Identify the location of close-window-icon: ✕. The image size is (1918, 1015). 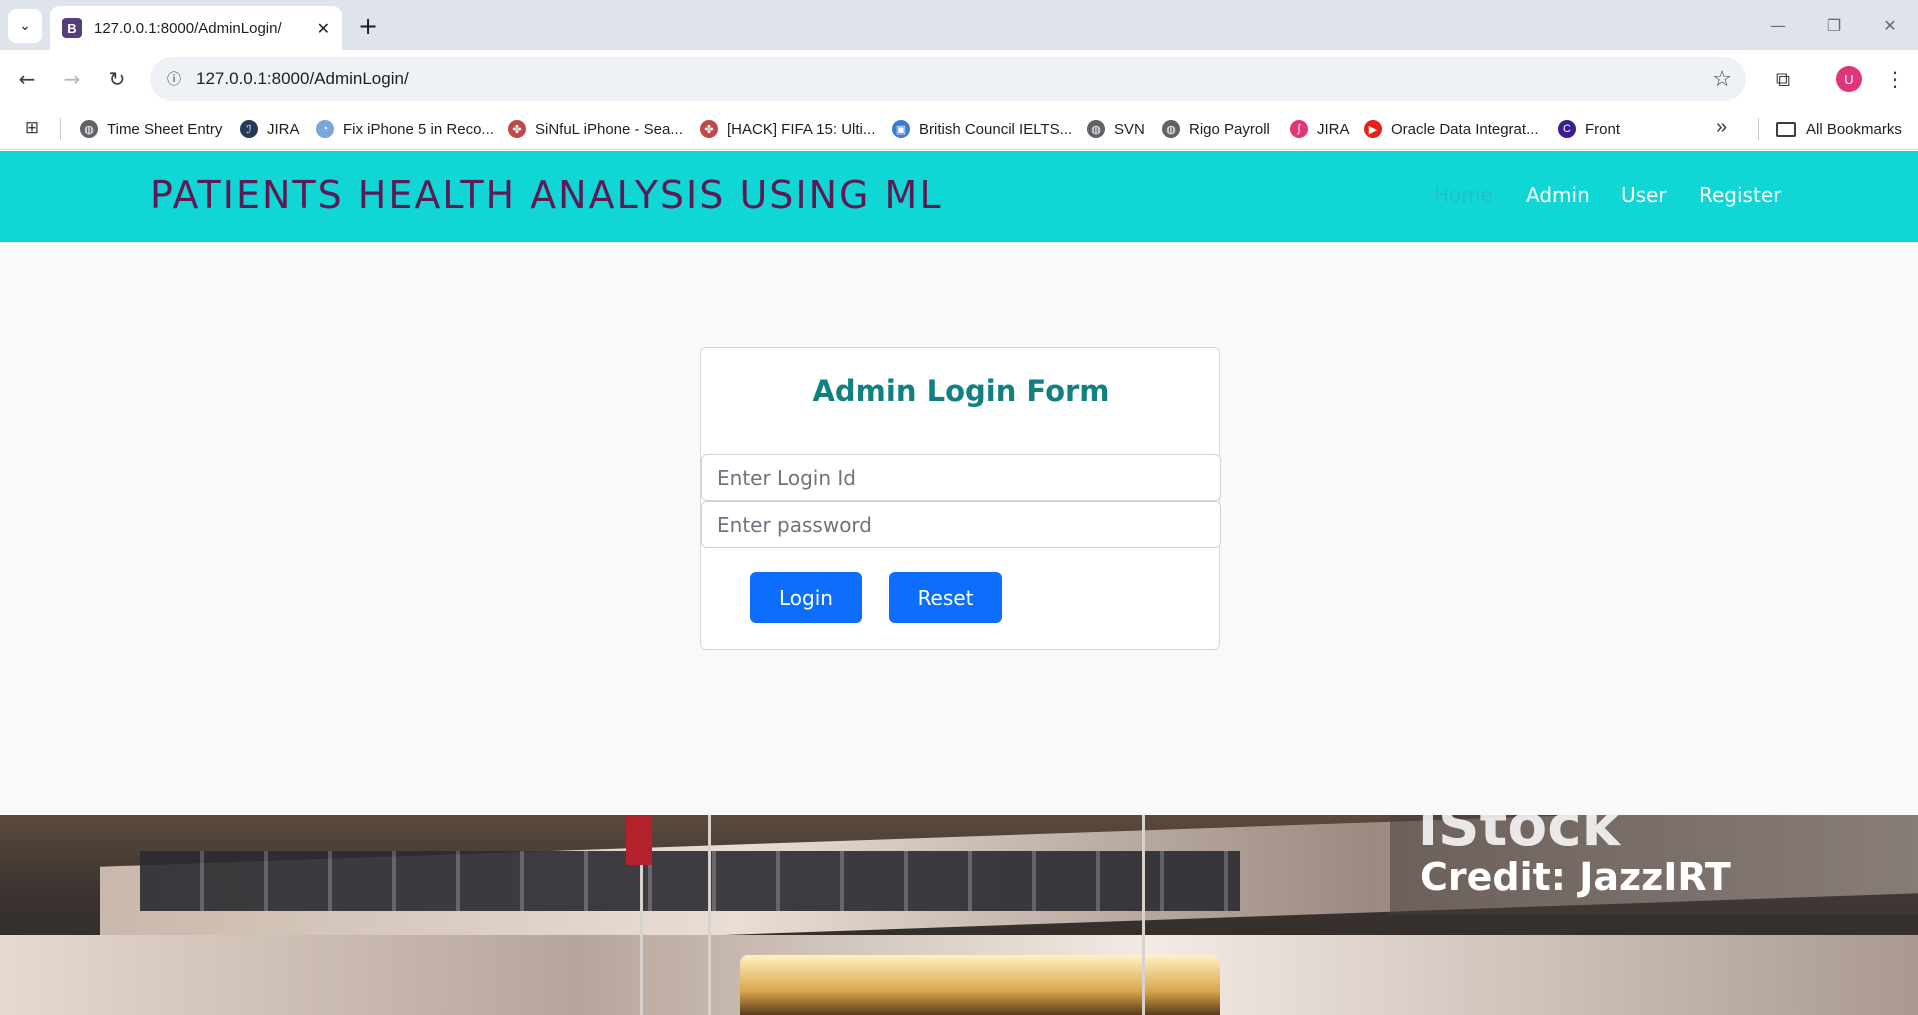
(1890, 25).